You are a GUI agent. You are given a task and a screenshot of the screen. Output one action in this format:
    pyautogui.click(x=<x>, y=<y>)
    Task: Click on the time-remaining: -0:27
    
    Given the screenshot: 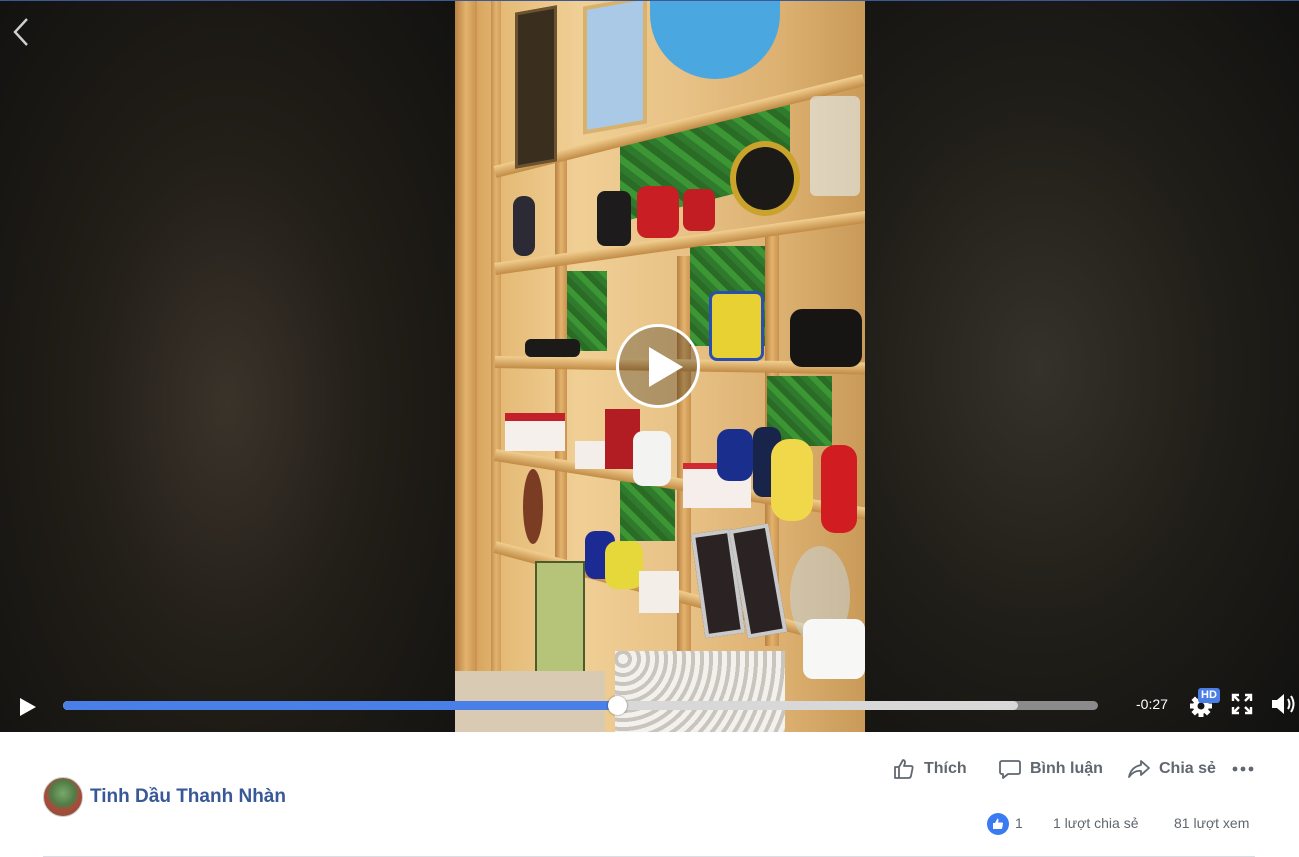 What is the action you would take?
    pyautogui.click(x=1152, y=704)
    